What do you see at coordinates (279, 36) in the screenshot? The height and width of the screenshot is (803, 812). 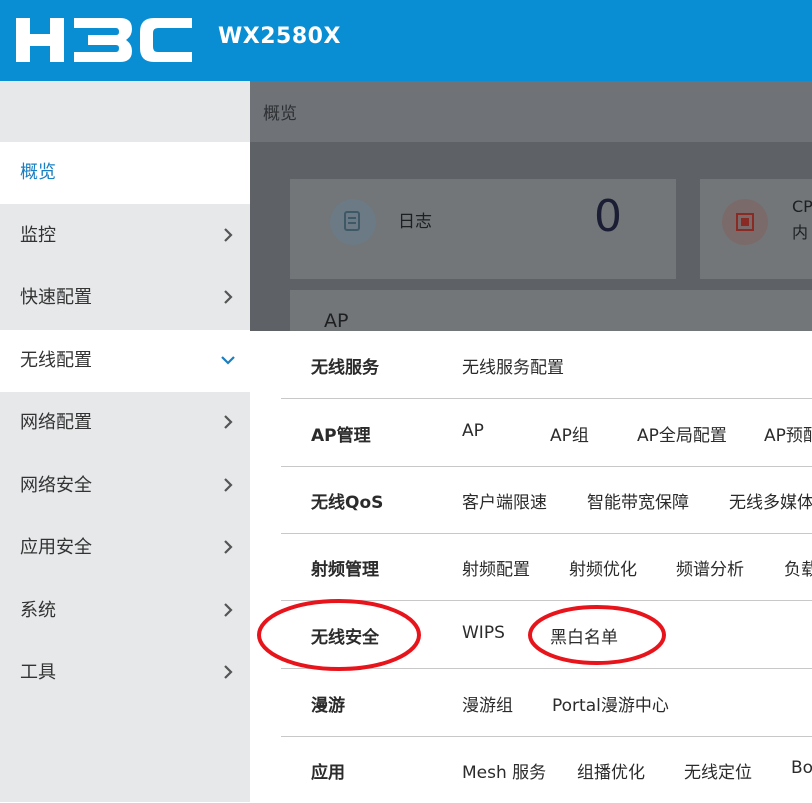 I see `device-model: WX2580X` at bounding box center [279, 36].